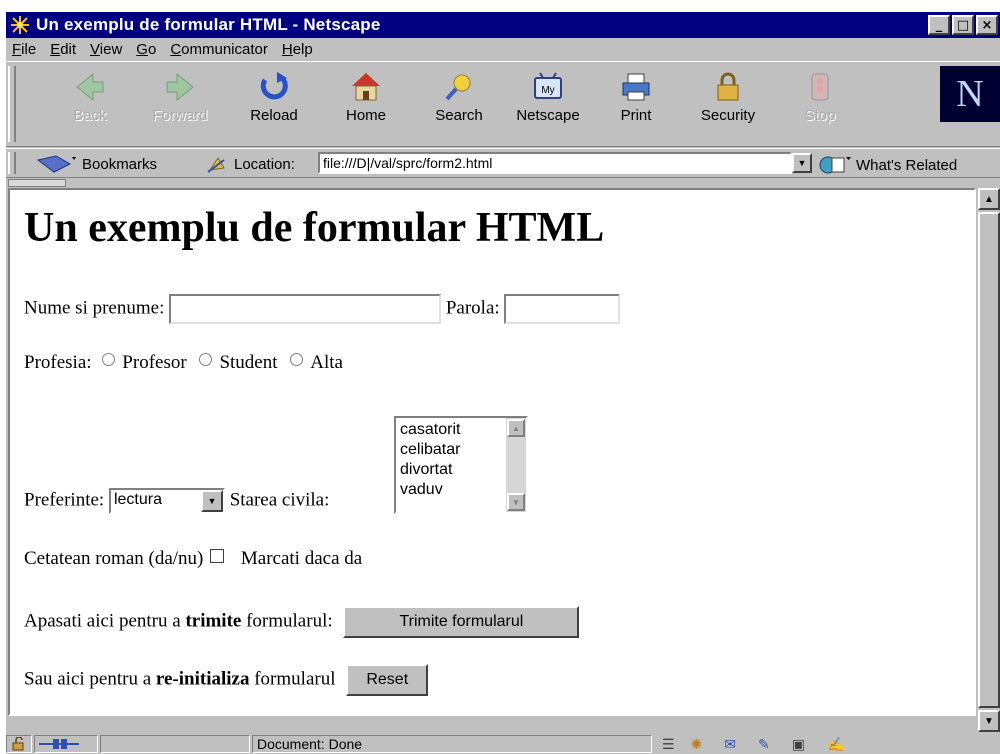 The height and width of the screenshot is (754, 1000). I want to click on security-button: Security, so click(728, 105).